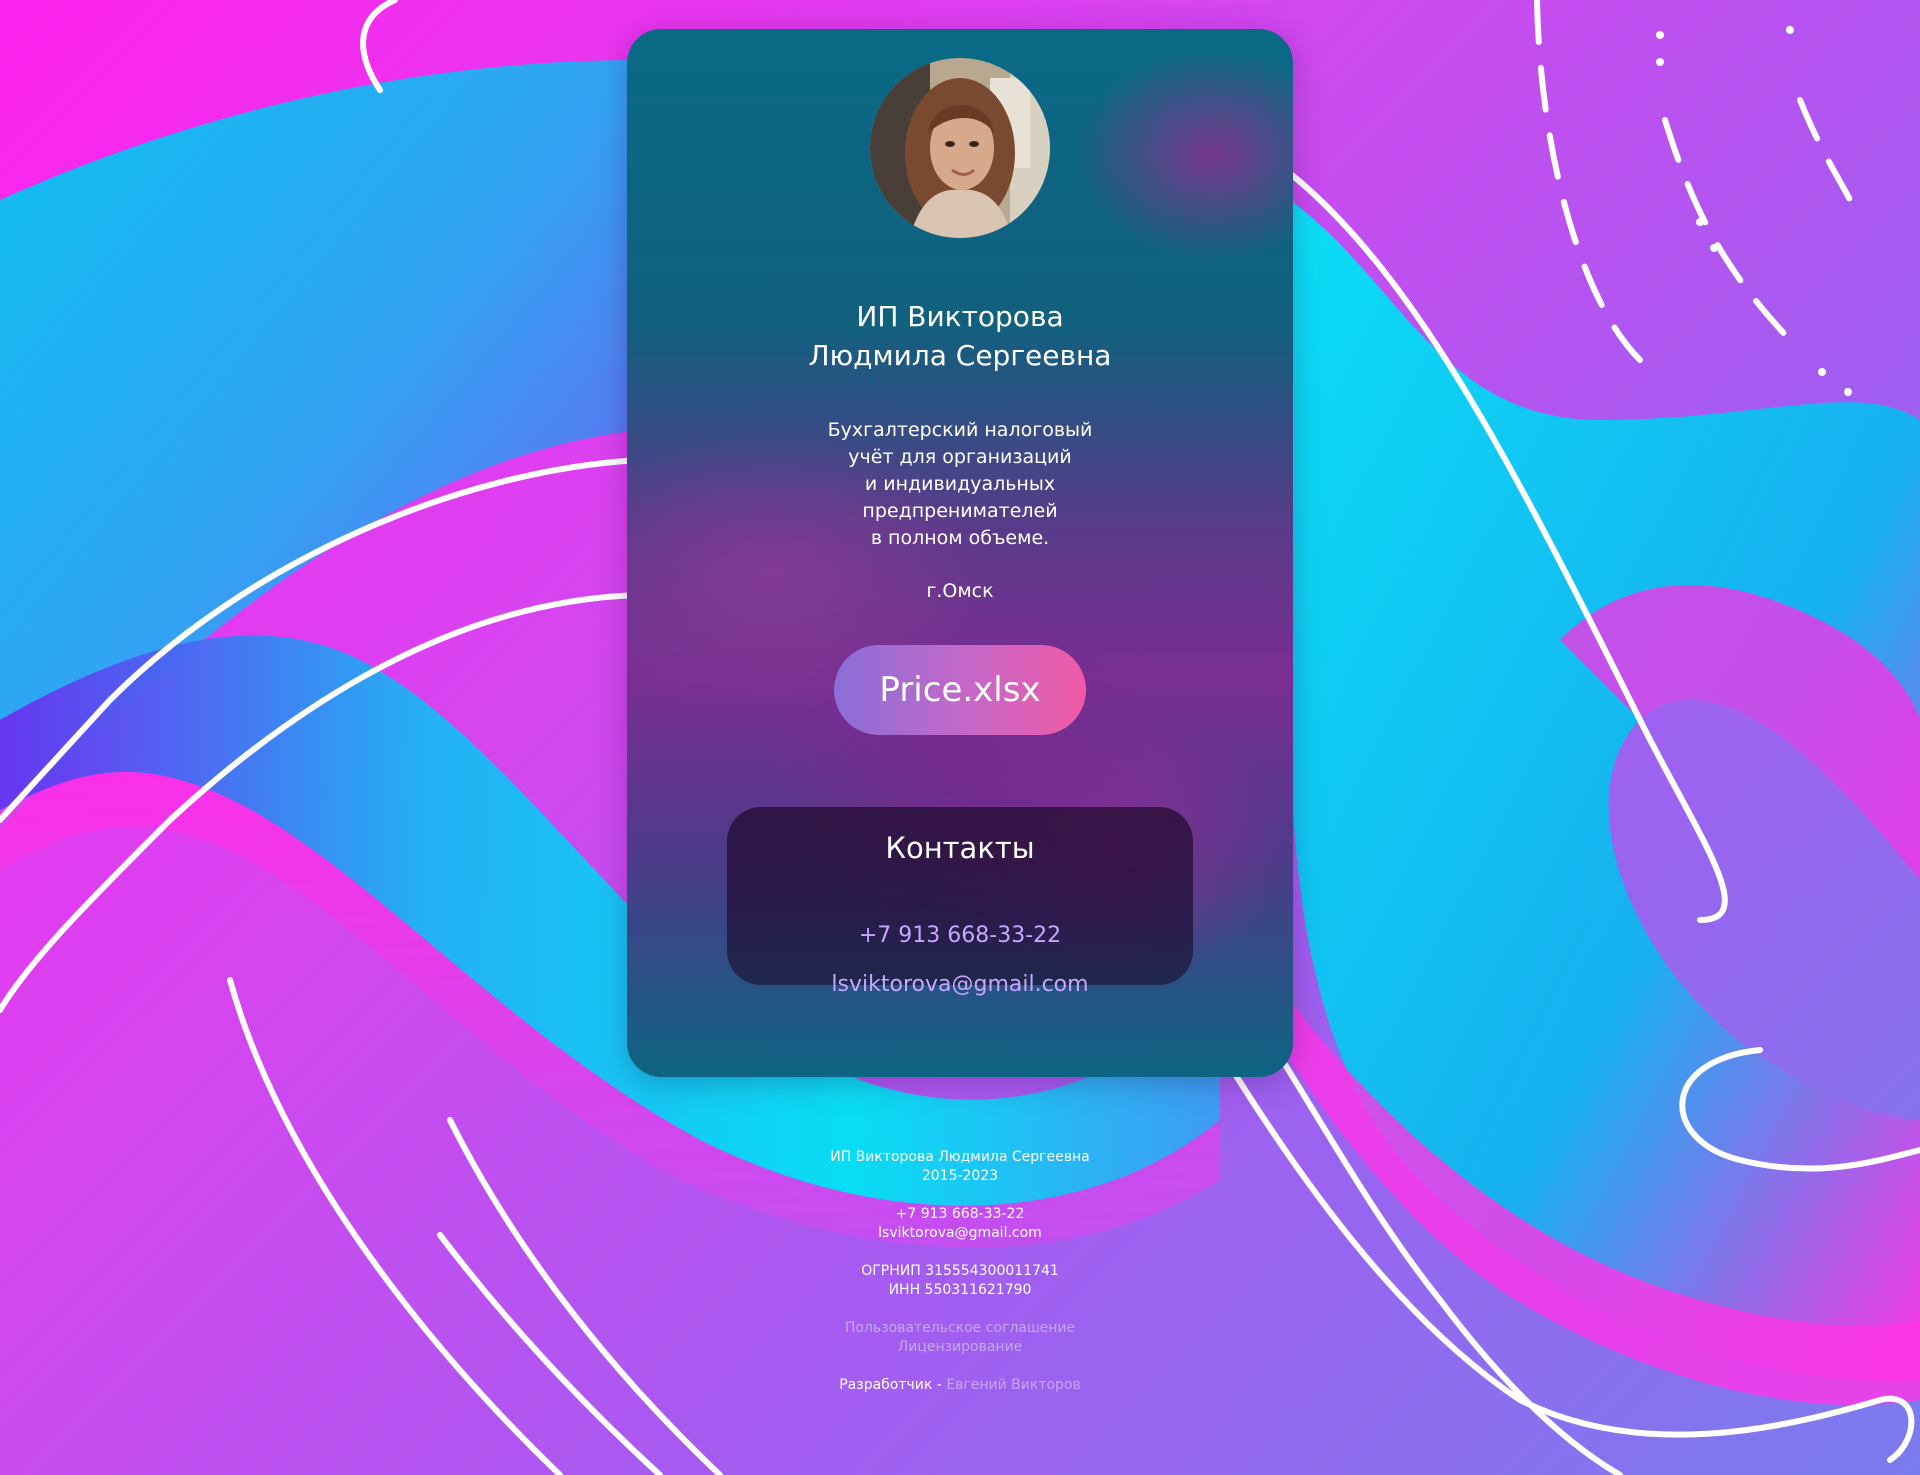 This screenshot has height=1475, width=1920. I want to click on city-label: г.Омск, so click(960, 591).